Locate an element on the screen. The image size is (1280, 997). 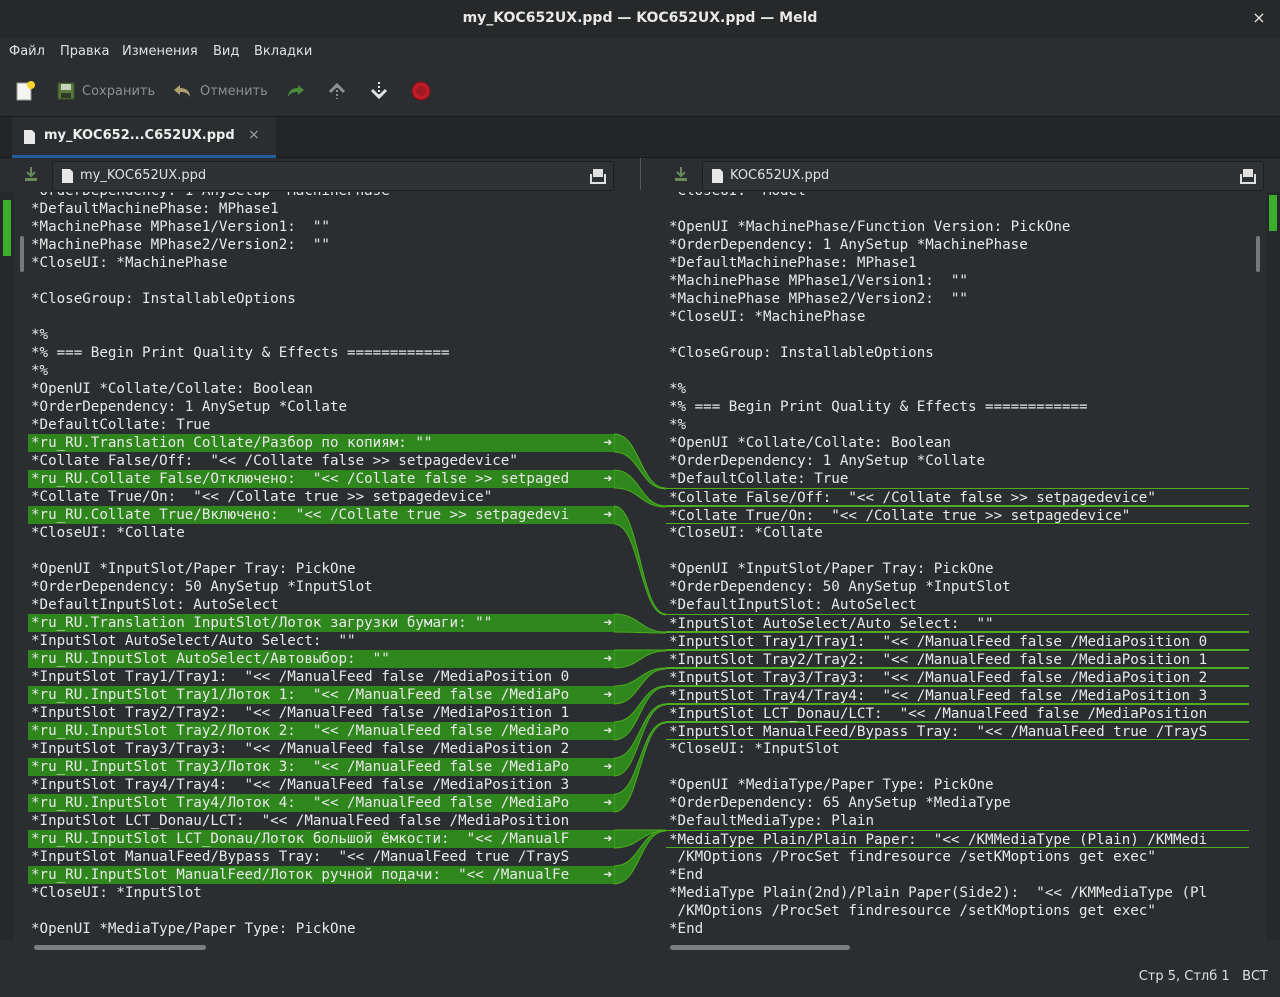
code-line: *OrderDependency: 1 AnySetup *Collate is located at coordinates (321, 407).